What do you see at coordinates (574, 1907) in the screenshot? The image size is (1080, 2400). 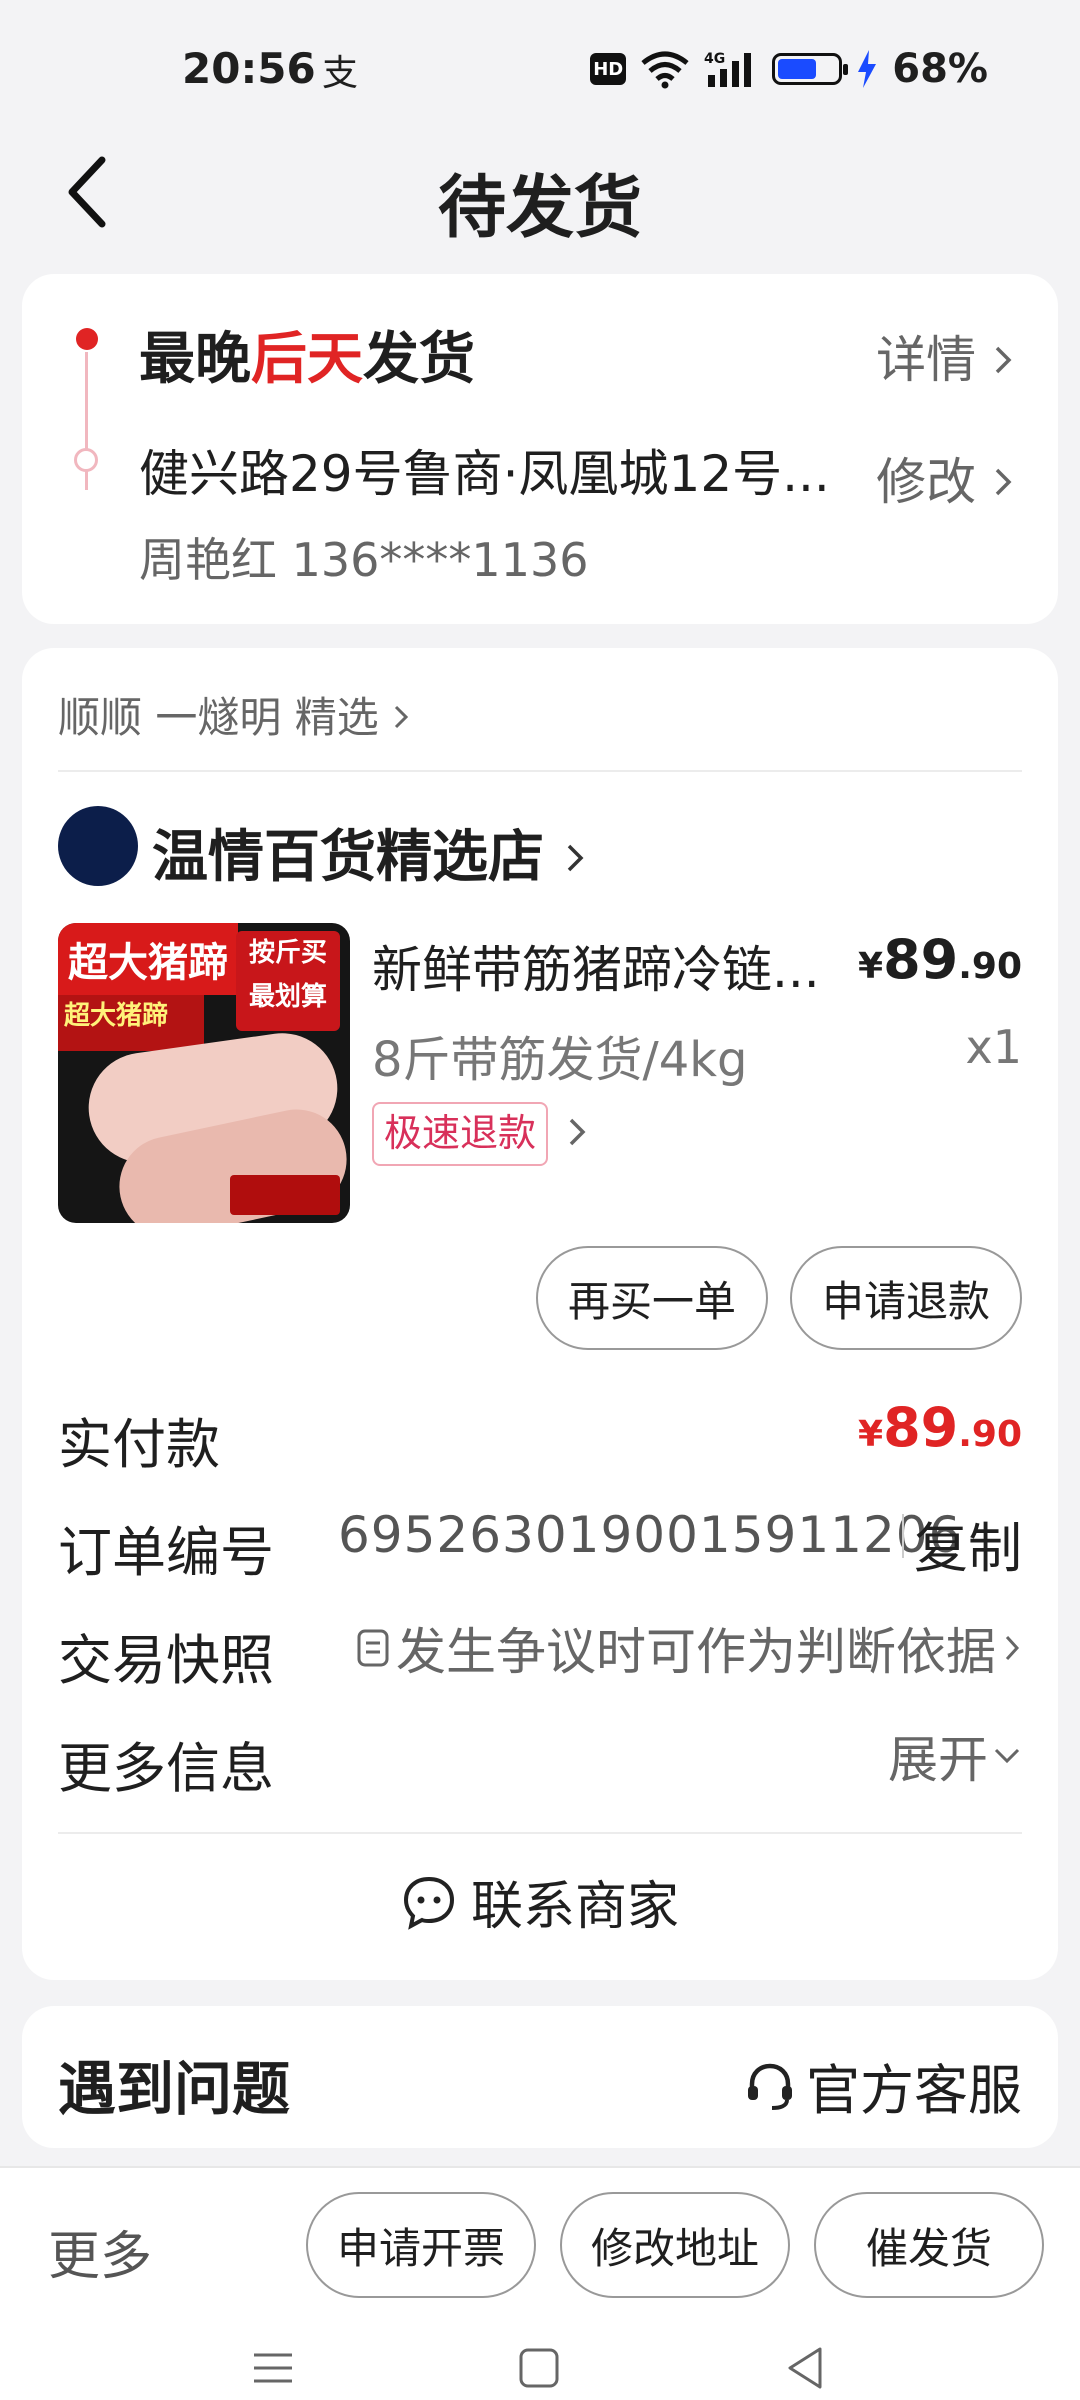 I see `contact-seller-label: 联系商家` at bounding box center [574, 1907].